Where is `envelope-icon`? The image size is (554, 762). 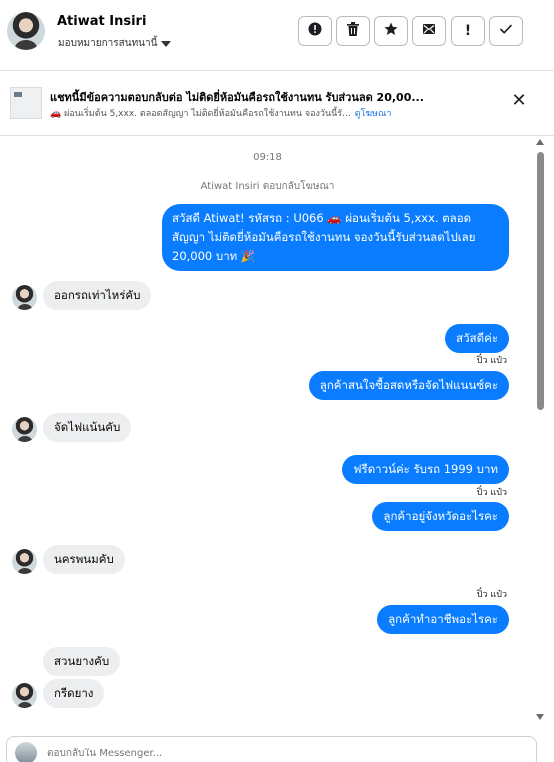 envelope-icon is located at coordinates (429, 31).